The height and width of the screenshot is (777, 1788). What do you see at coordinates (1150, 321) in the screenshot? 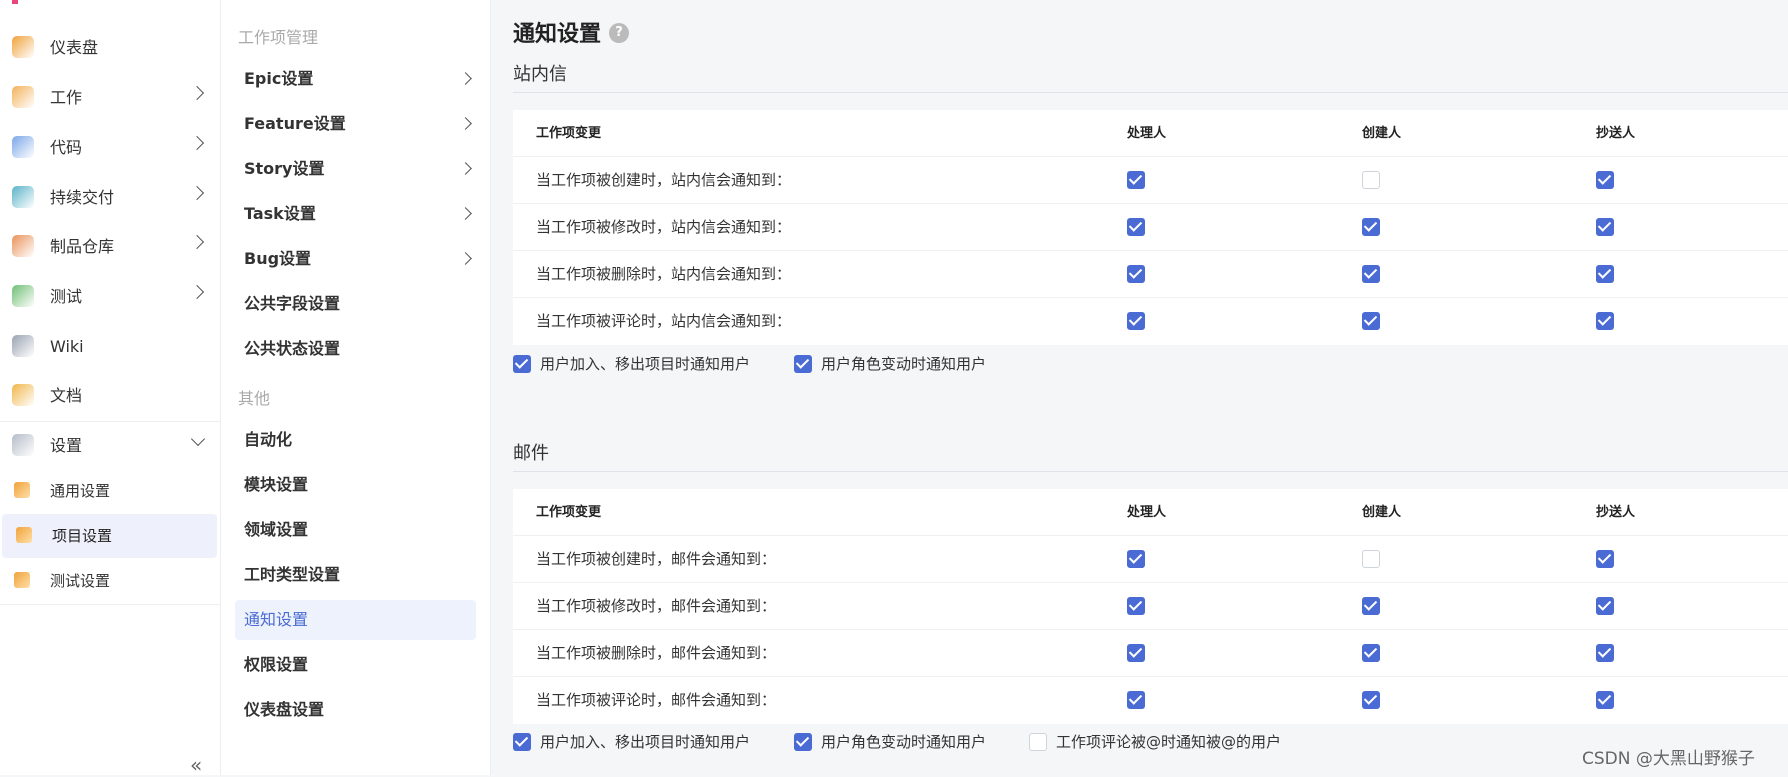
I see `table-row: 当工作项被评论时，站内信会通知到：` at bounding box center [1150, 321].